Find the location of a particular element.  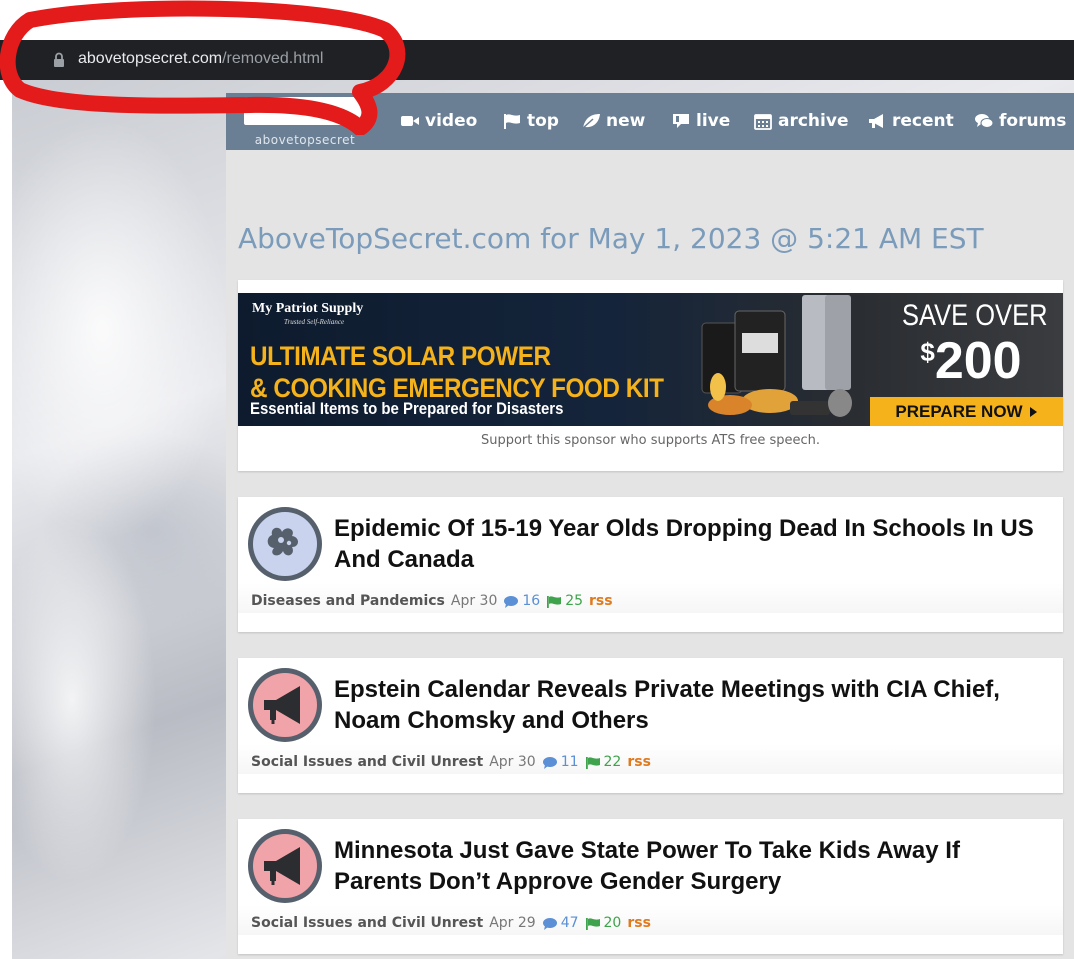

thread-replies: 11 is located at coordinates (560, 762).